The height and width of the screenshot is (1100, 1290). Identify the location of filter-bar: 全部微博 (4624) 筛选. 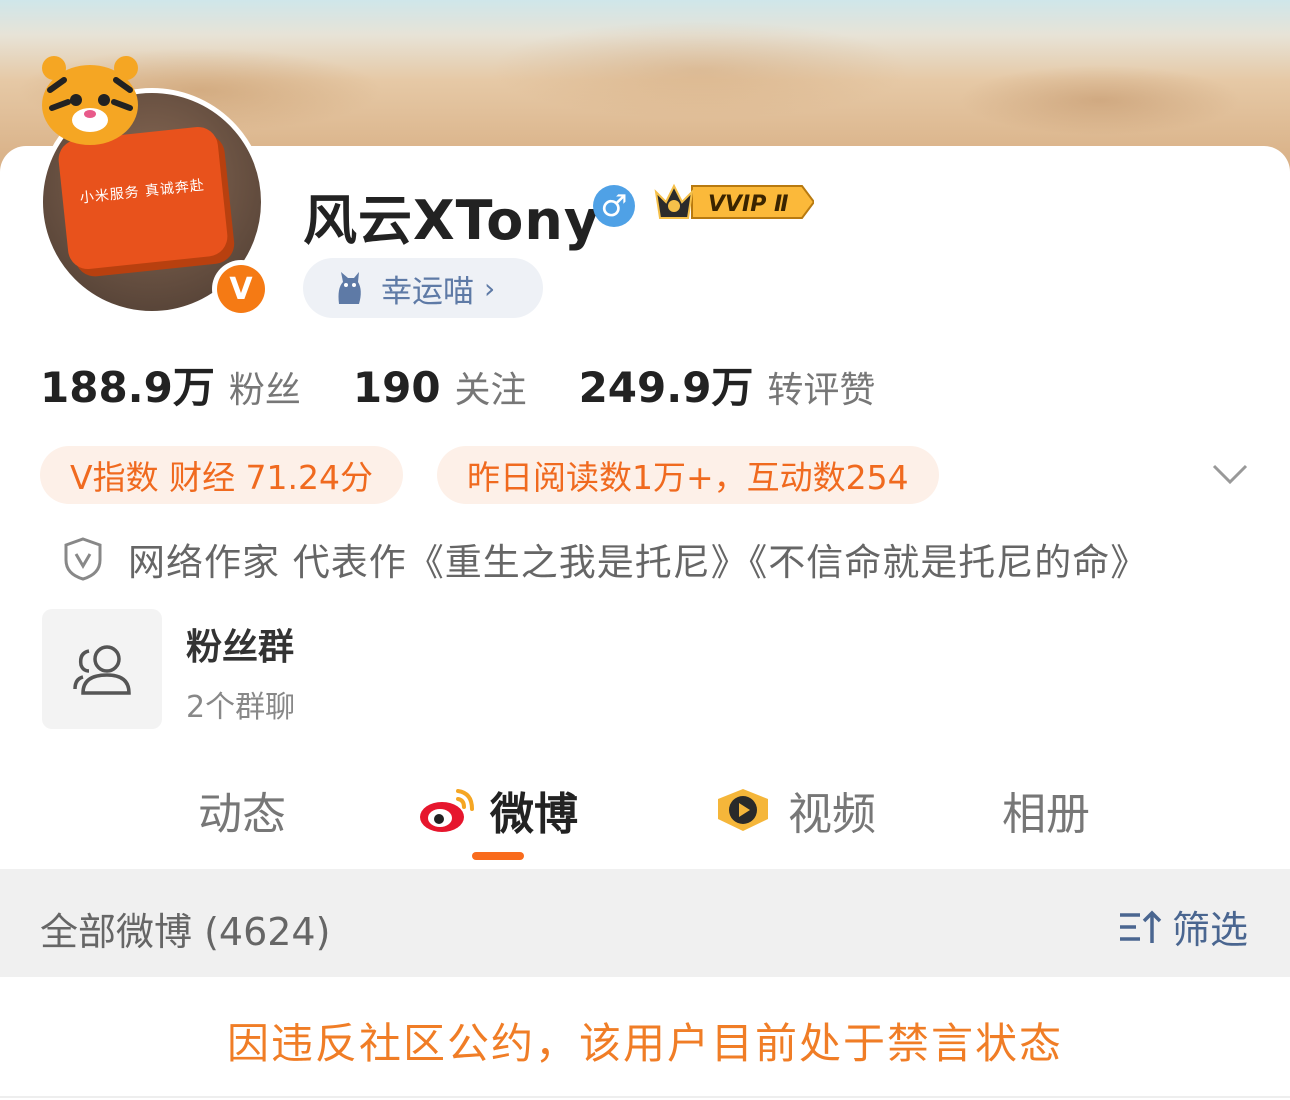
(645, 923).